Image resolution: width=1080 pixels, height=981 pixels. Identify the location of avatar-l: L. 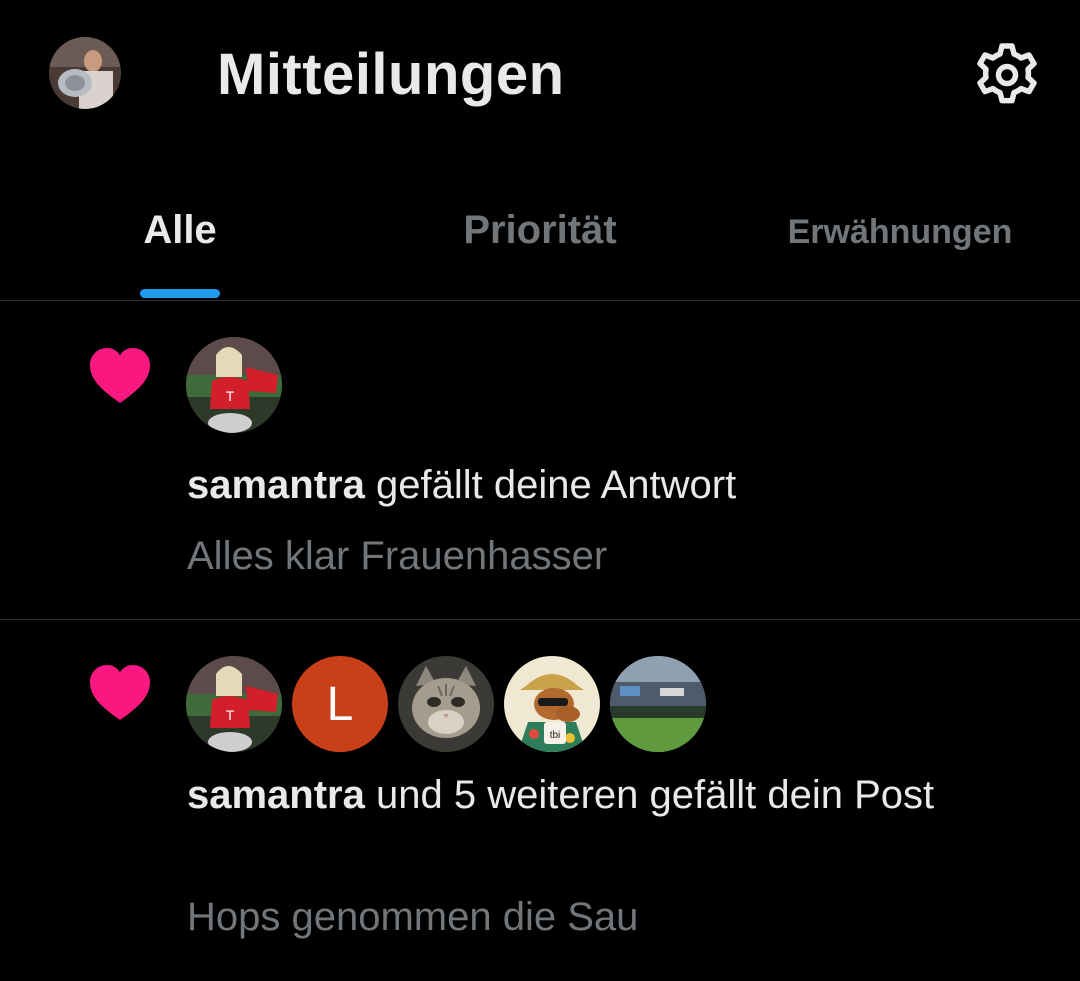
(340, 704).